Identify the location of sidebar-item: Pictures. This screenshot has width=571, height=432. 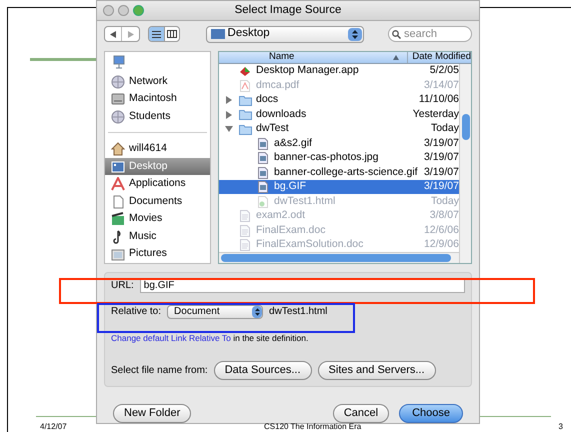
(157, 254).